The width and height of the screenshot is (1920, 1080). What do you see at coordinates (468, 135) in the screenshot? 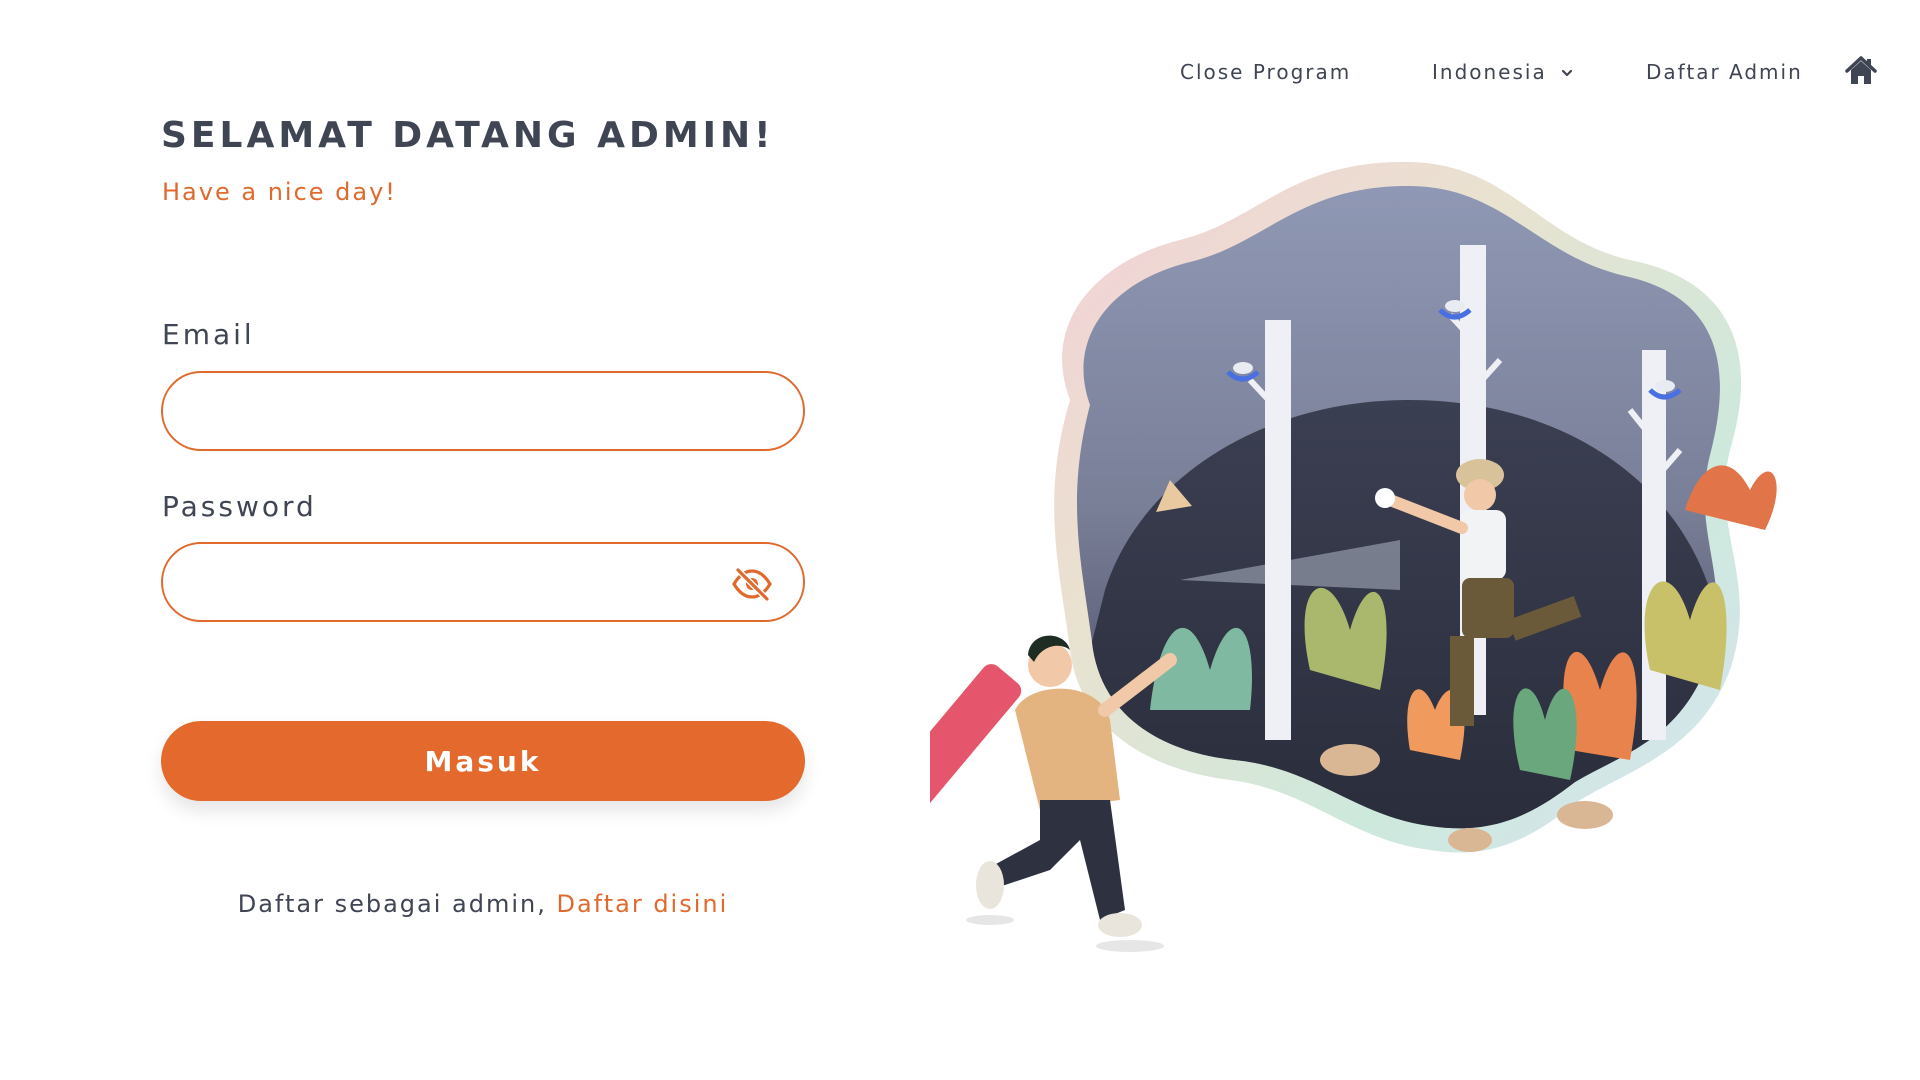
I see `page-title: SELAMAT DATANG ADMIN!` at bounding box center [468, 135].